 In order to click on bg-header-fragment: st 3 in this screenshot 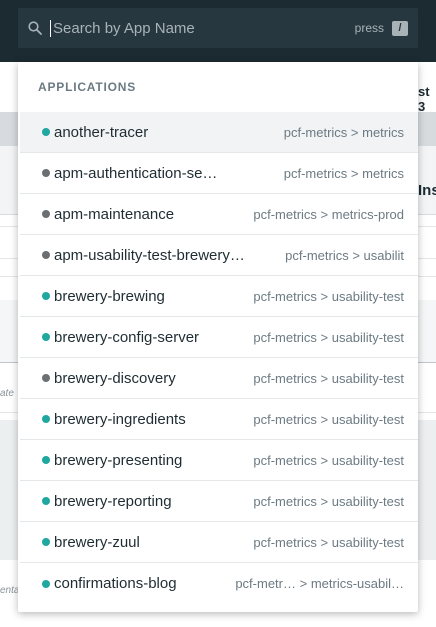, I will do `click(424, 99)`.